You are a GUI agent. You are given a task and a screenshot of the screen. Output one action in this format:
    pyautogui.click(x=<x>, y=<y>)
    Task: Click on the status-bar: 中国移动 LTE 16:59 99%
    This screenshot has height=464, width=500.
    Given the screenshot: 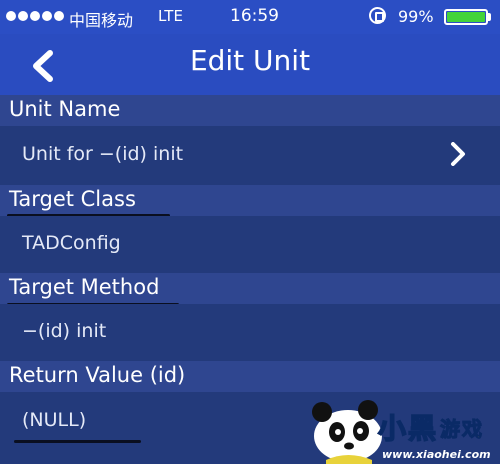 What is the action you would take?
    pyautogui.click(x=250, y=17)
    